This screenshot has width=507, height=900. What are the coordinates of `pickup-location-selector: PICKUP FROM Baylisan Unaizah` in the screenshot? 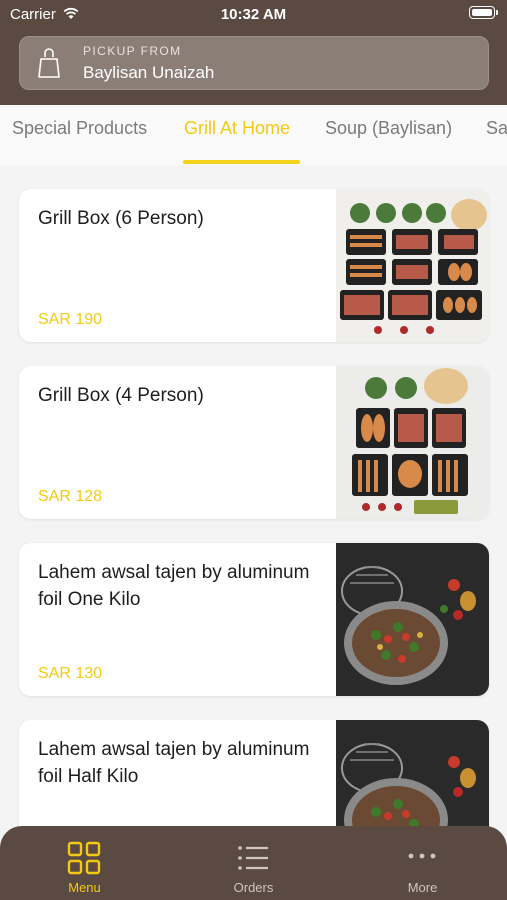 It's located at (254, 63).